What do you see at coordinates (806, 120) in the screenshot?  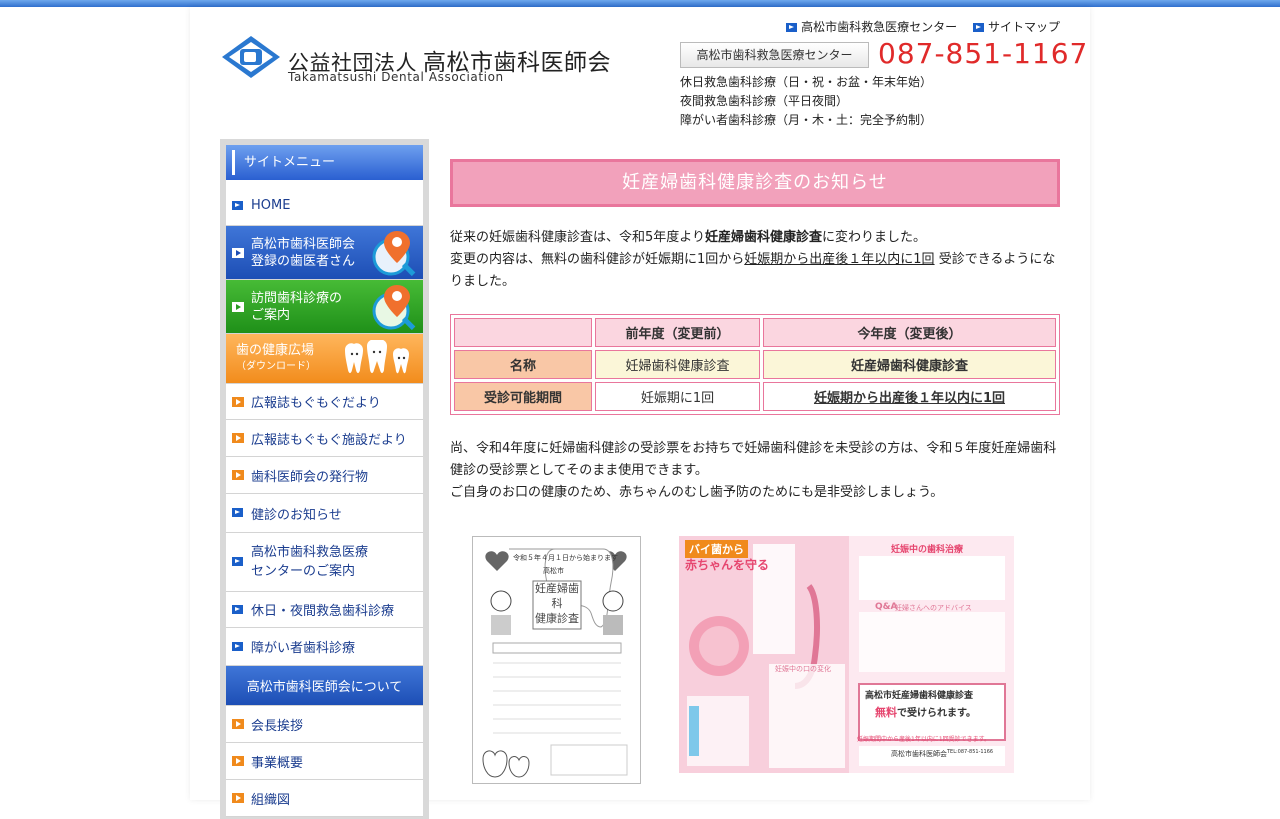 I see `hours-disabled: 障がい者歯科診療（月・木・土：完全予約制）` at bounding box center [806, 120].